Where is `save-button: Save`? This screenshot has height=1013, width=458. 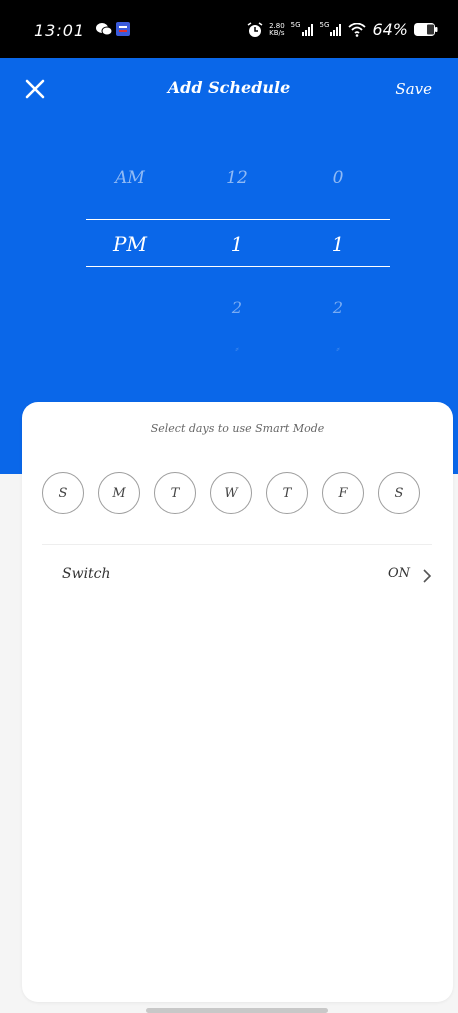 save-button: Save is located at coordinates (413, 89).